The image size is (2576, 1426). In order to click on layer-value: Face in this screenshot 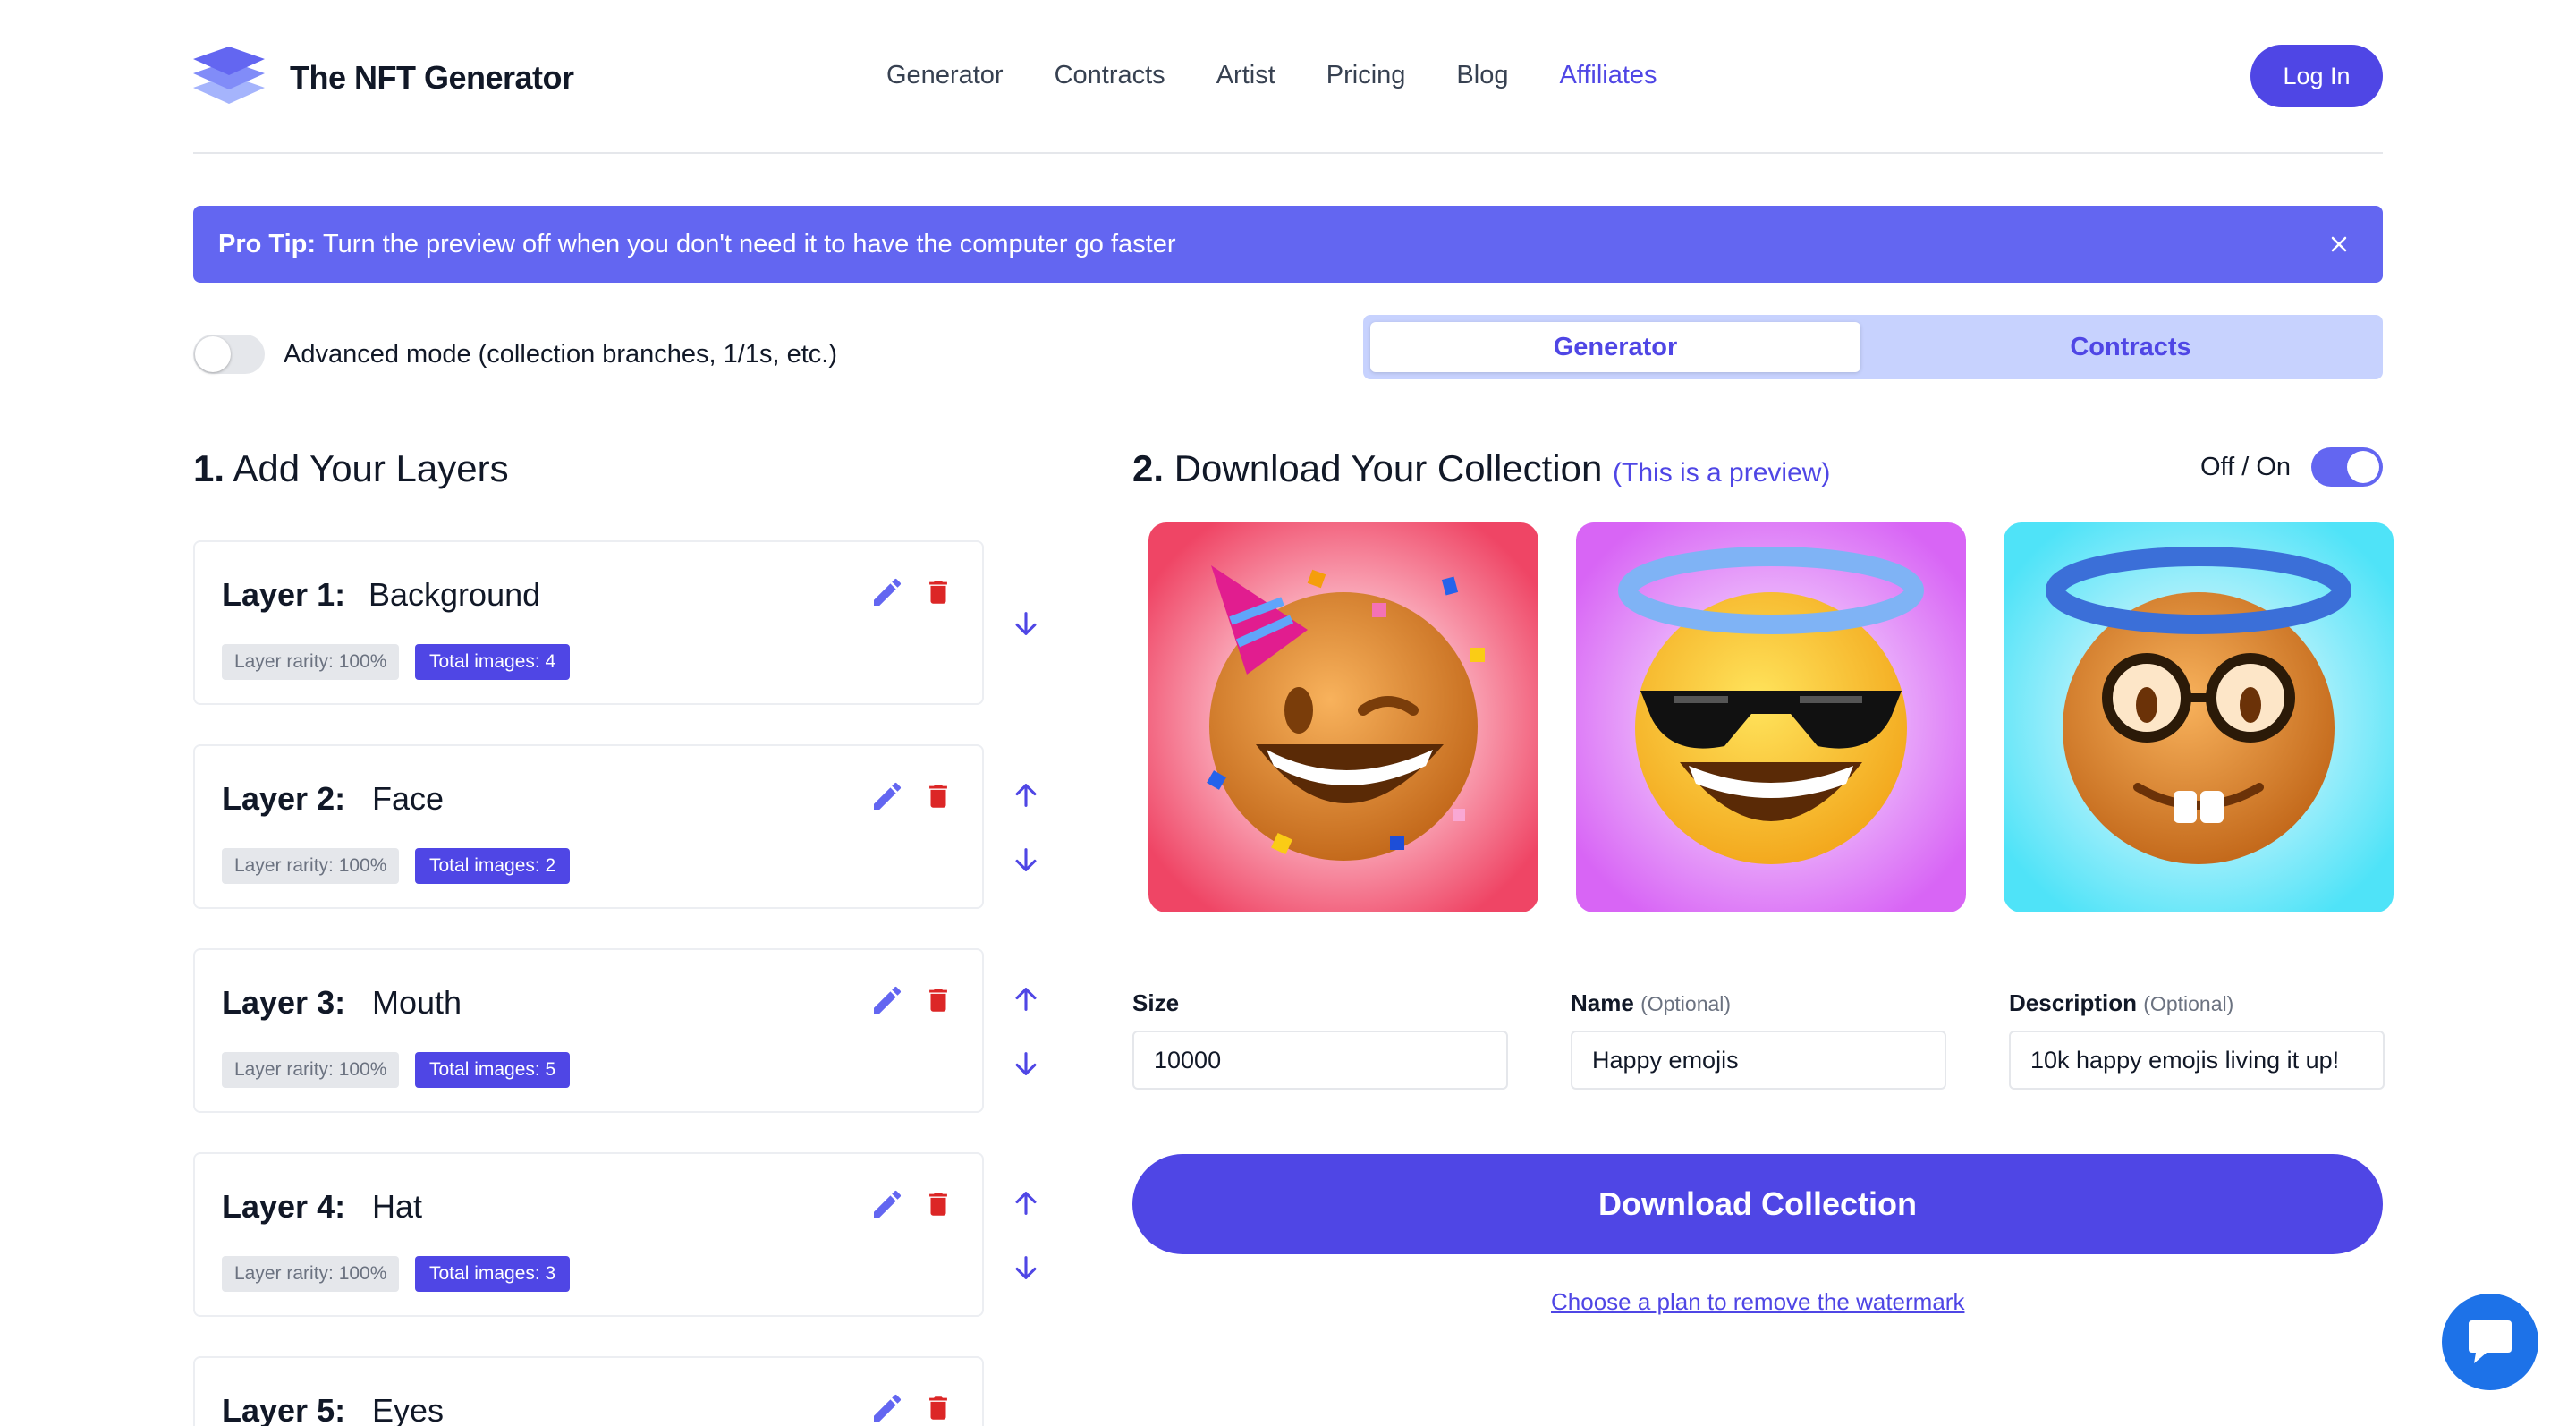, I will do `click(408, 799)`.